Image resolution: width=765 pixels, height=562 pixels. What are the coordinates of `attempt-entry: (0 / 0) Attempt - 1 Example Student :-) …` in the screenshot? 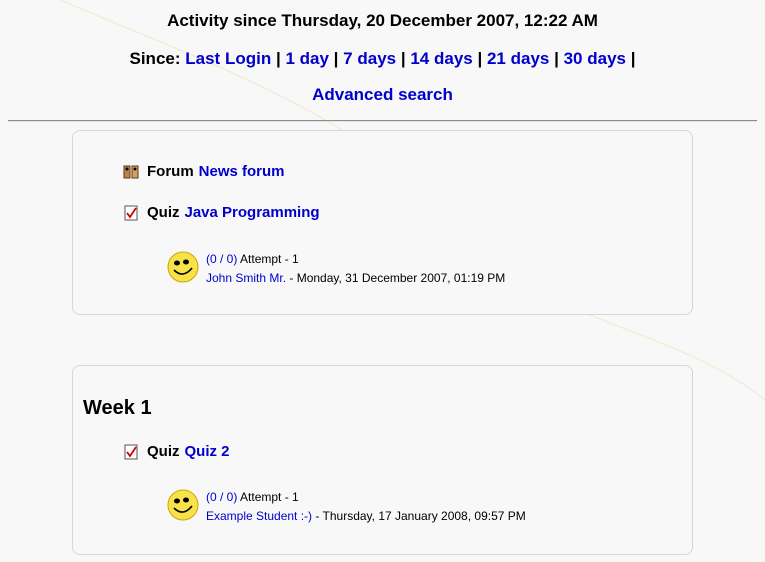 It's located at (346, 507).